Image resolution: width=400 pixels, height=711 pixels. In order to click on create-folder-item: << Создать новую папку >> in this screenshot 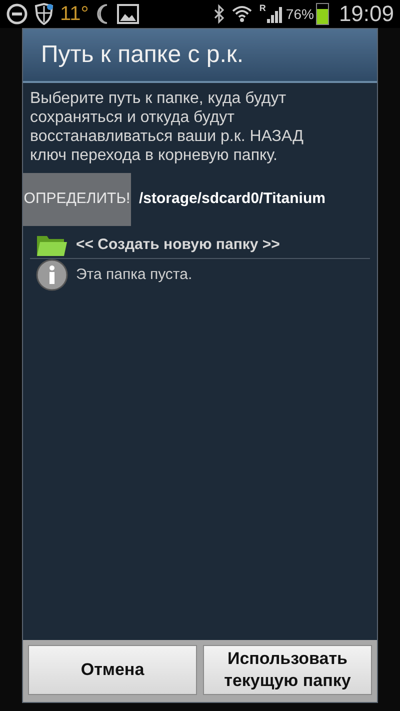, I will do `click(200, 245)`.